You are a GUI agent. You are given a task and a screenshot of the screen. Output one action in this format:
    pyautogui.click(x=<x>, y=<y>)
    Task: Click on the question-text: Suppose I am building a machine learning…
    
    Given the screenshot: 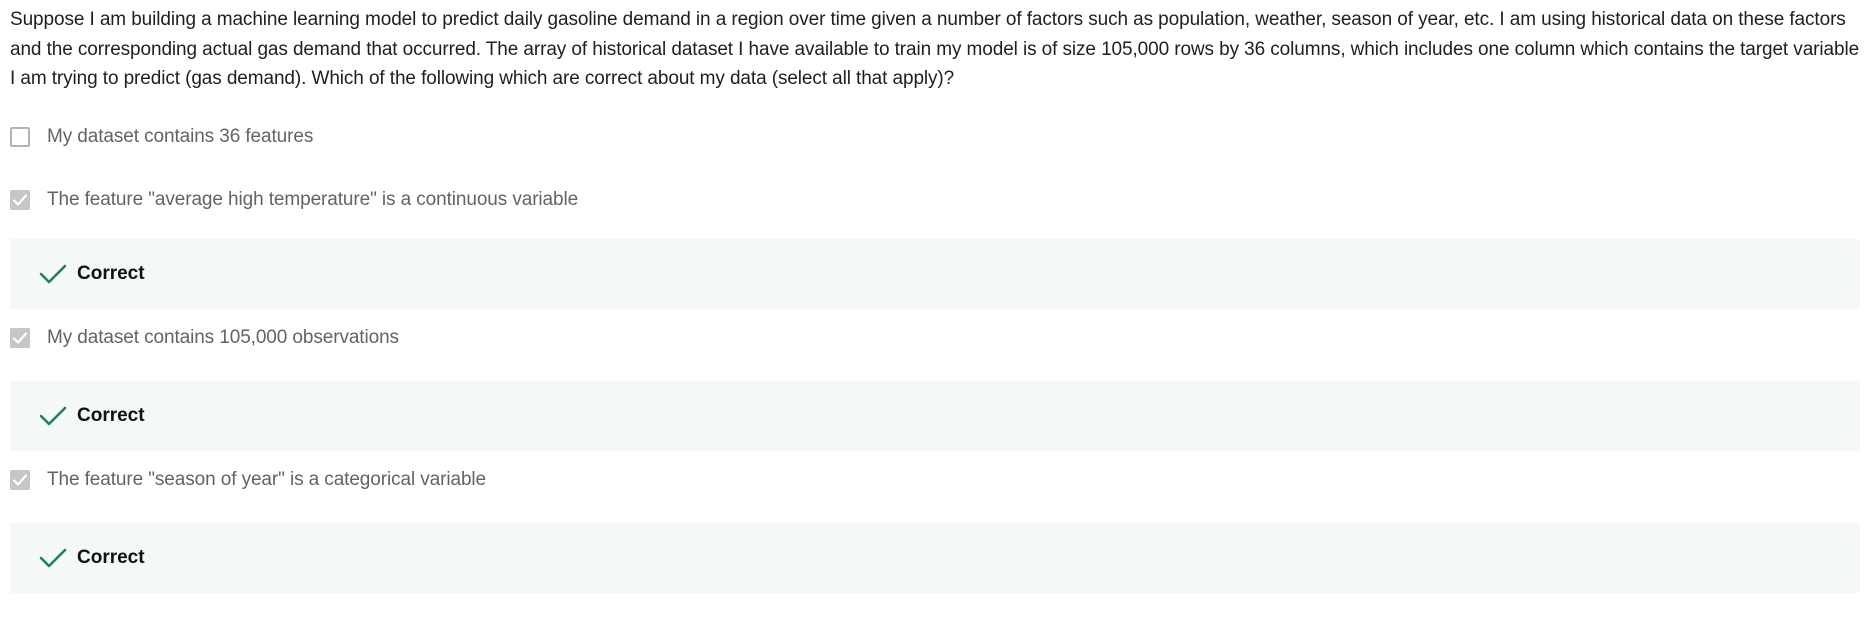 What is the action you would take?
    pyautogui.click(x=935, y=49)
    